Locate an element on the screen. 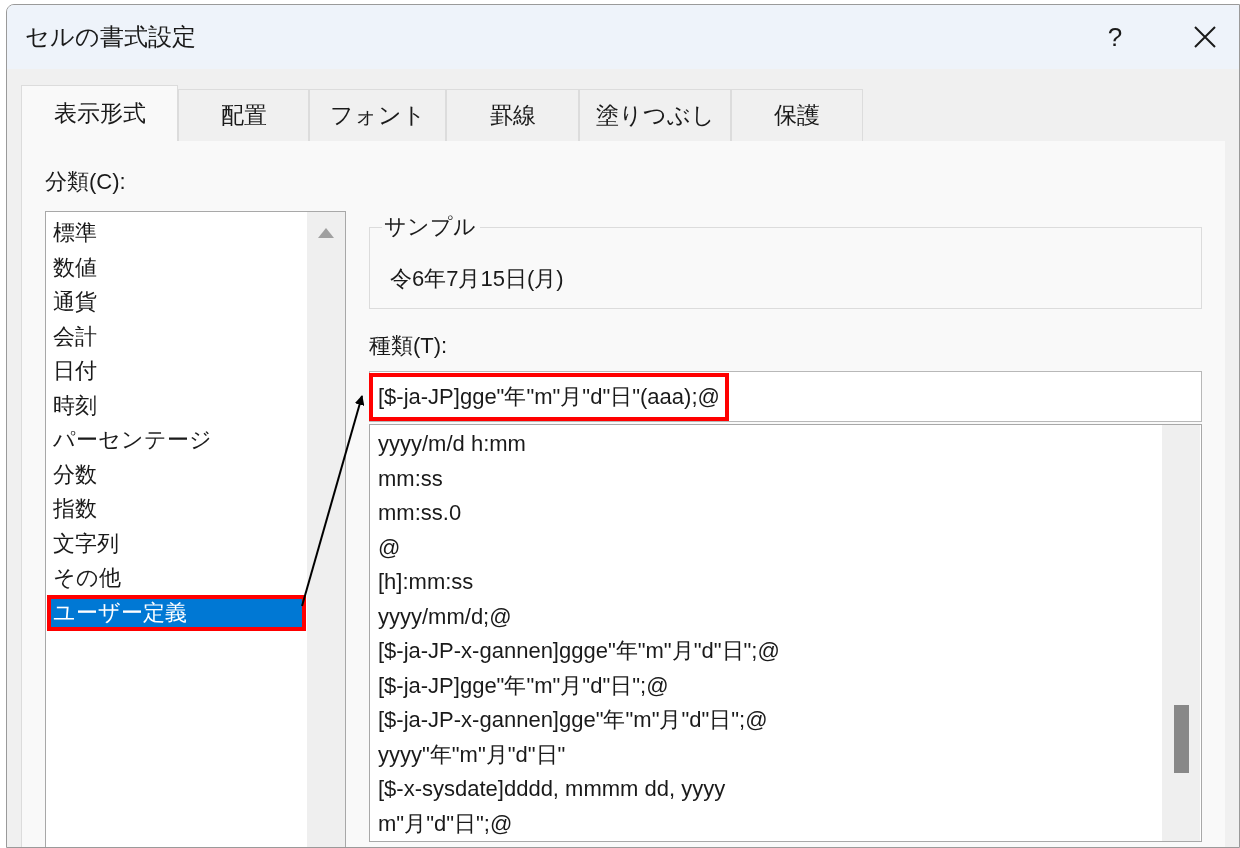 The height and width of the screenshot is (848, 1240). category-label: 分類(C): is located at coordinates (86, 182).